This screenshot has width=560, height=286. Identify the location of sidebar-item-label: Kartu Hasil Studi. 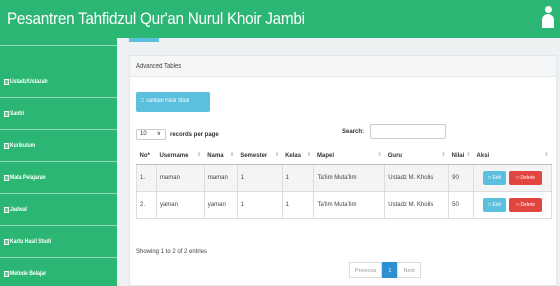
(30, 241).